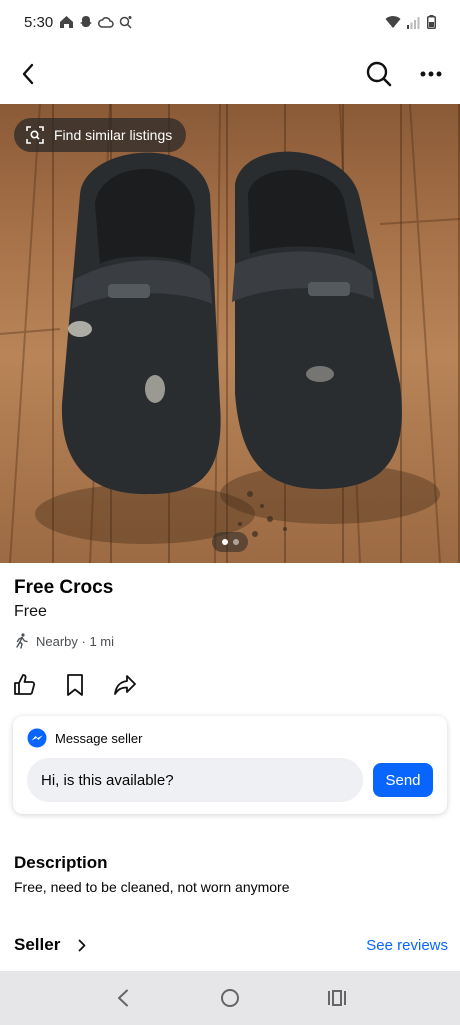 Image resolution: width=460 pixels, height=1025 pixels. I want to click on thumbs-up-icon, so click(25, 684).